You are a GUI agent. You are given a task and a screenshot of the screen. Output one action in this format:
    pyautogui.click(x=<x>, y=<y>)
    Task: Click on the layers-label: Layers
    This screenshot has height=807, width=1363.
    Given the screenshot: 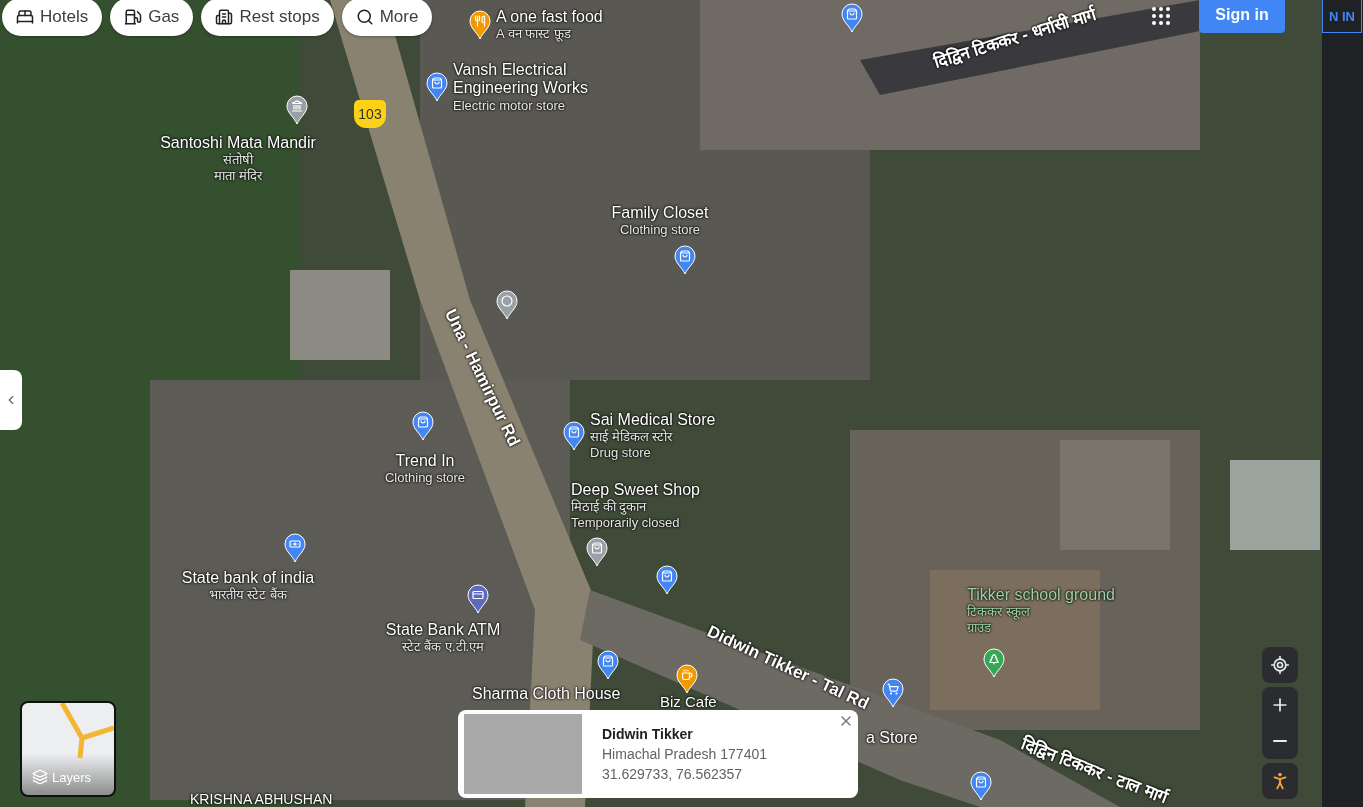 What is the action you would take?
    pyautogui.click(x=72, y=777)
    